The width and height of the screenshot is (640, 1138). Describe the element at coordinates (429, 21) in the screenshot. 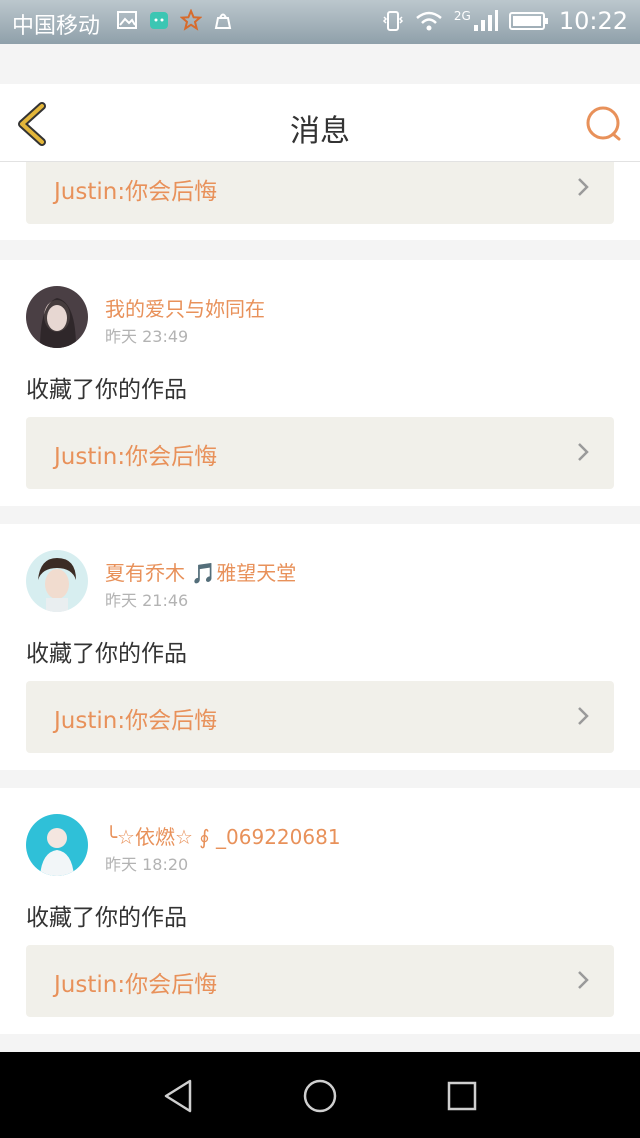

I see `wifi-icon` at that location.